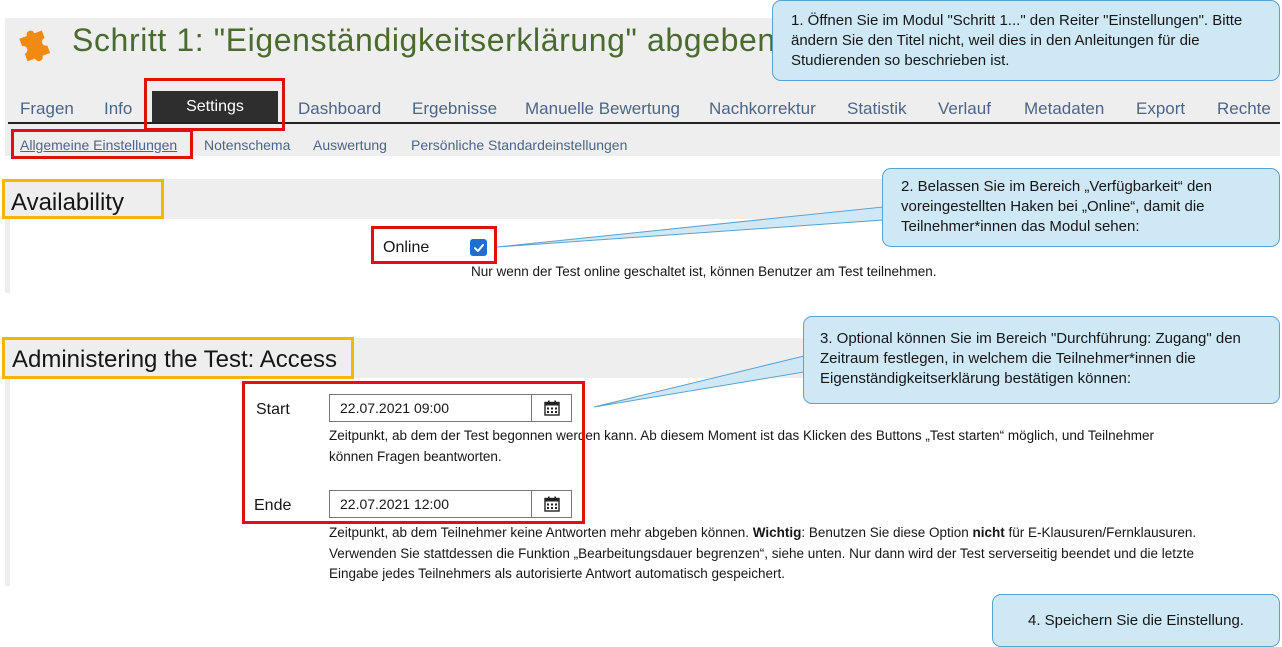 This screenshot has width=1282, height=647. Describe the element at coordinates (777, 532) in the screenshot. I see `end-help-bold-1: Wichtig` at that location.